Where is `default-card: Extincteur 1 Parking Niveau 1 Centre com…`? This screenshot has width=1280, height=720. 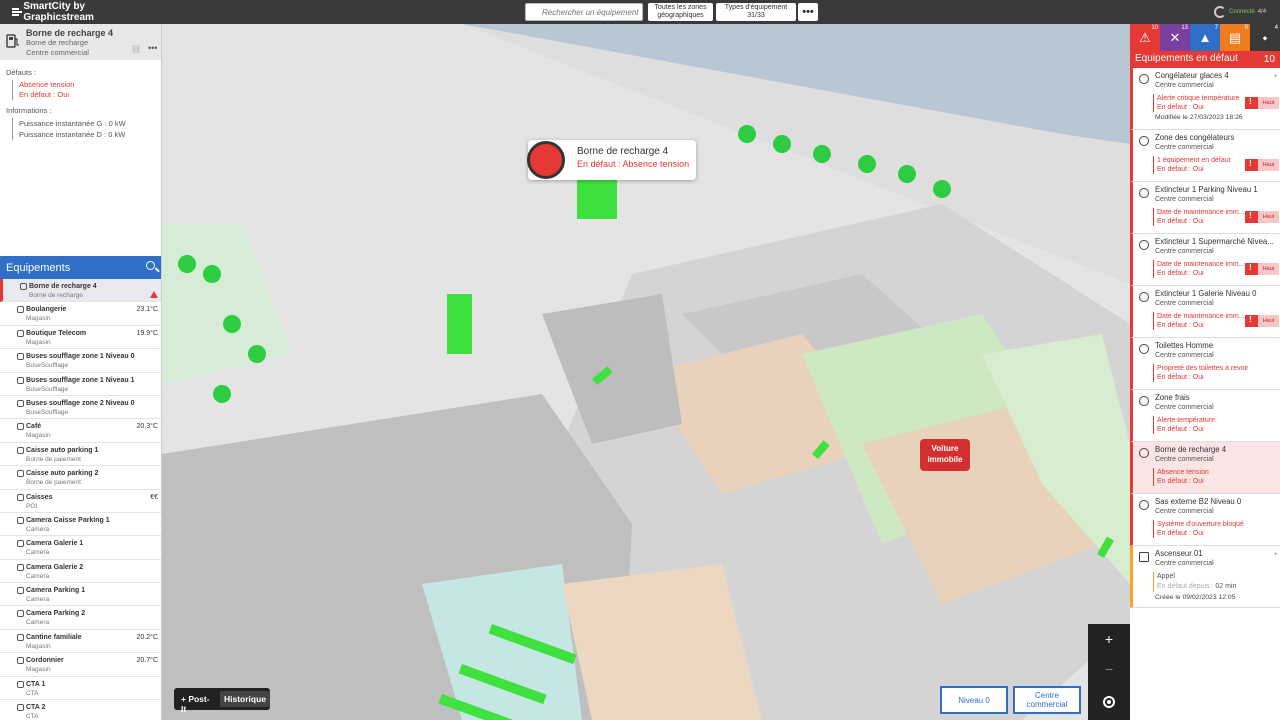
default-card: Extincteur 1 Parking Niveau 1 Centre com… is located at coordinates (1205, 208).